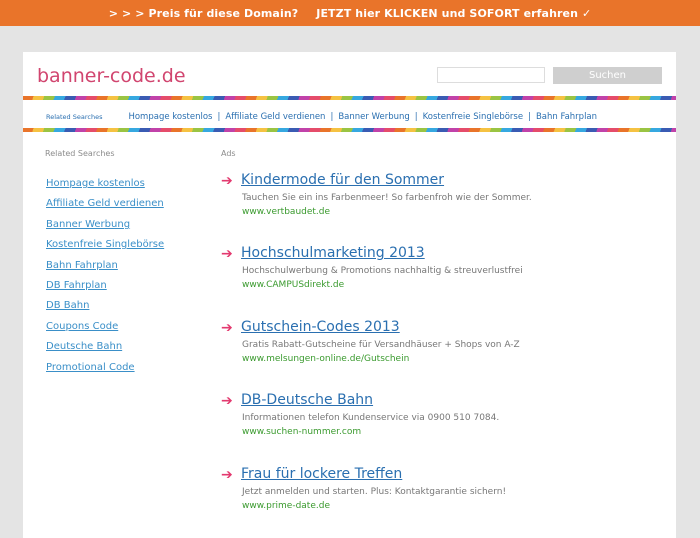 Image resolution: width=700 pixels, height=538 pixels. What do you see at coordinates (105, 307) in the screenshot?
I see `list-item: DB Bahn` at bounding box center [105, 307].